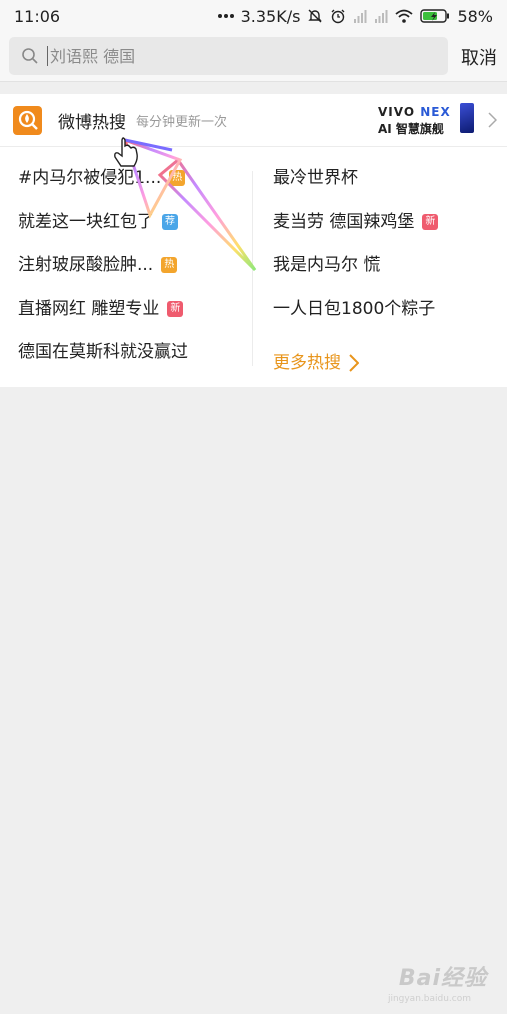 The height and width of the screenshot is (1014, 507). Describe the element at coordinates (404, 16) in the screenshot. I see `wifi-icon` at that location.